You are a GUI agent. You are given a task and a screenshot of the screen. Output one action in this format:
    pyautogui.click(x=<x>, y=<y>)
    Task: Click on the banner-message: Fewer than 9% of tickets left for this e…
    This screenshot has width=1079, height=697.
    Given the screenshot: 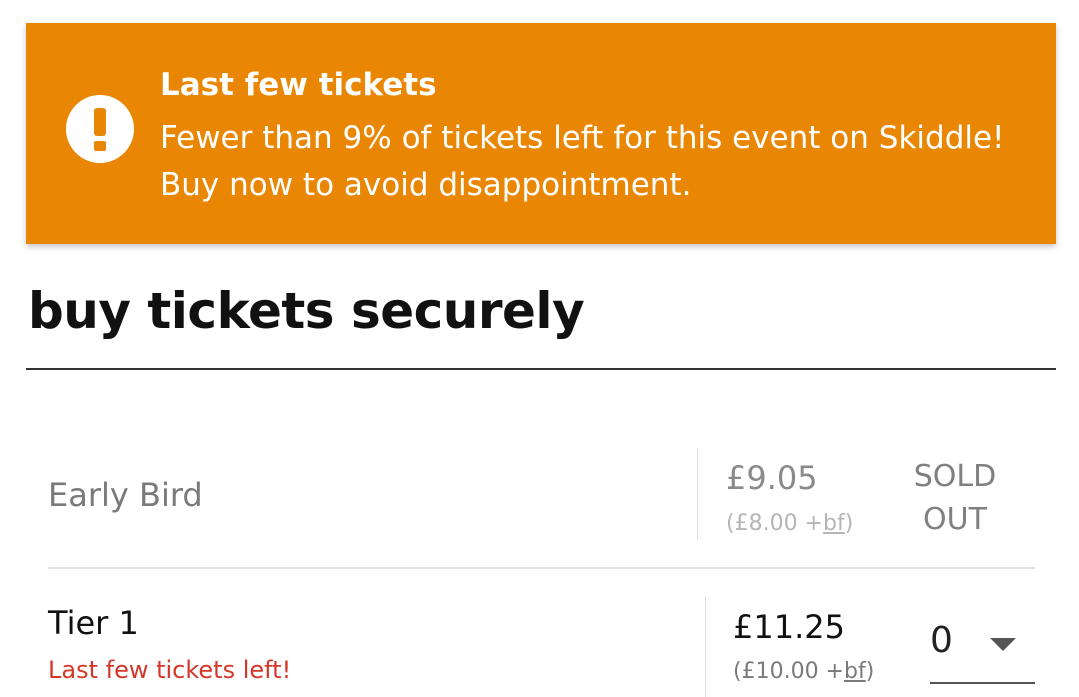 What is the action you would take?
    pyautogui.click(x=582, y=161)
    